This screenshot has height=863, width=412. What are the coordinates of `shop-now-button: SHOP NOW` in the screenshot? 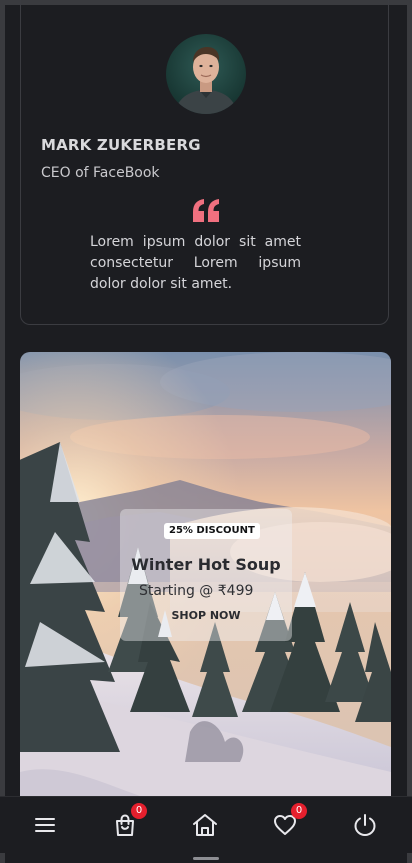 It's located at (206, 615).